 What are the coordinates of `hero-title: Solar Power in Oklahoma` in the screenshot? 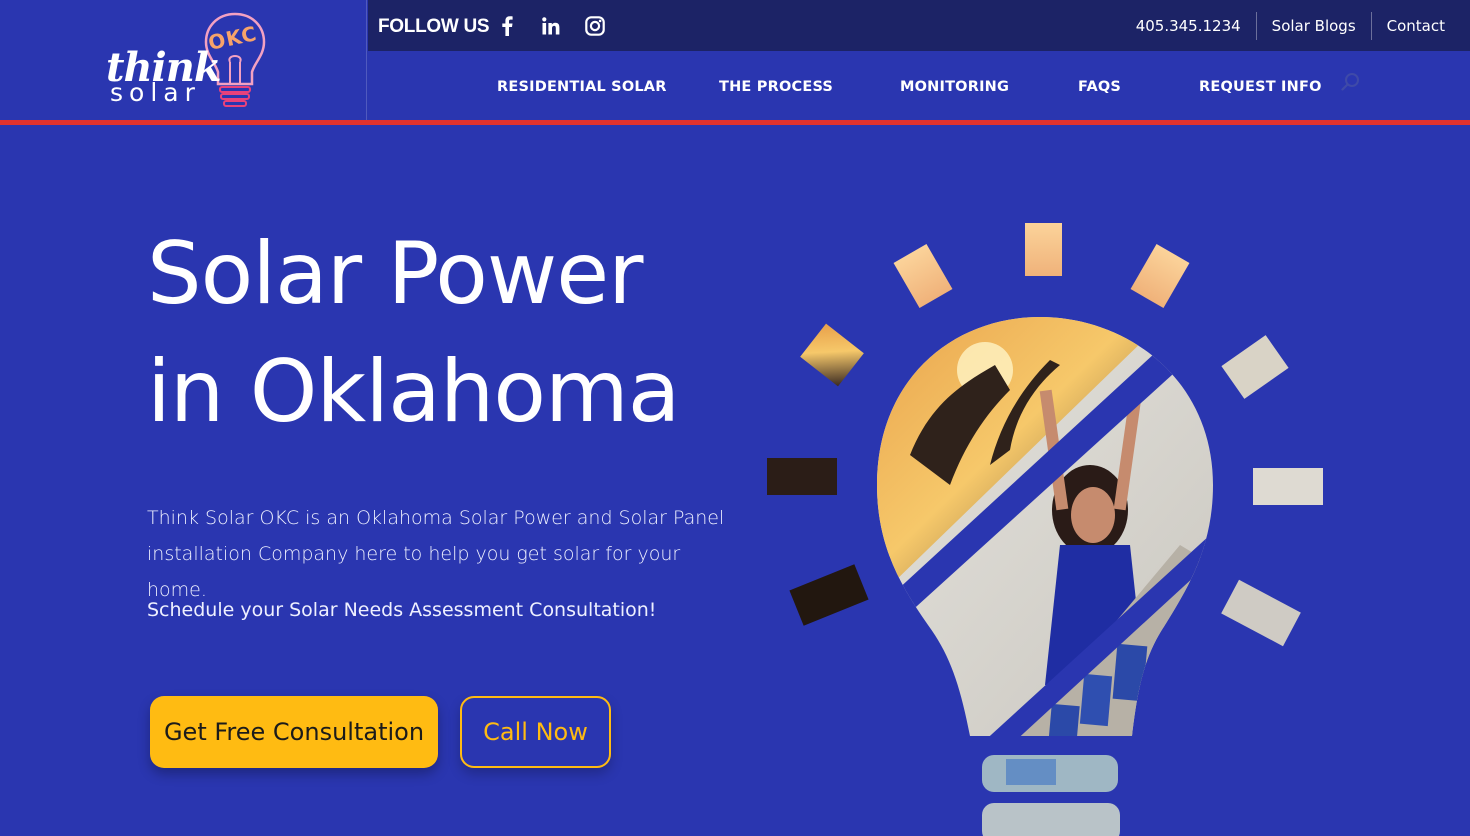 It's located at (457, 333).